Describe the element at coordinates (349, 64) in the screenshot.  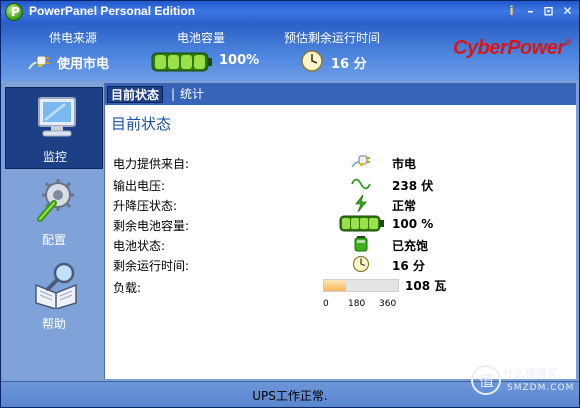
I see `runtime-value: 16 分` at that location.